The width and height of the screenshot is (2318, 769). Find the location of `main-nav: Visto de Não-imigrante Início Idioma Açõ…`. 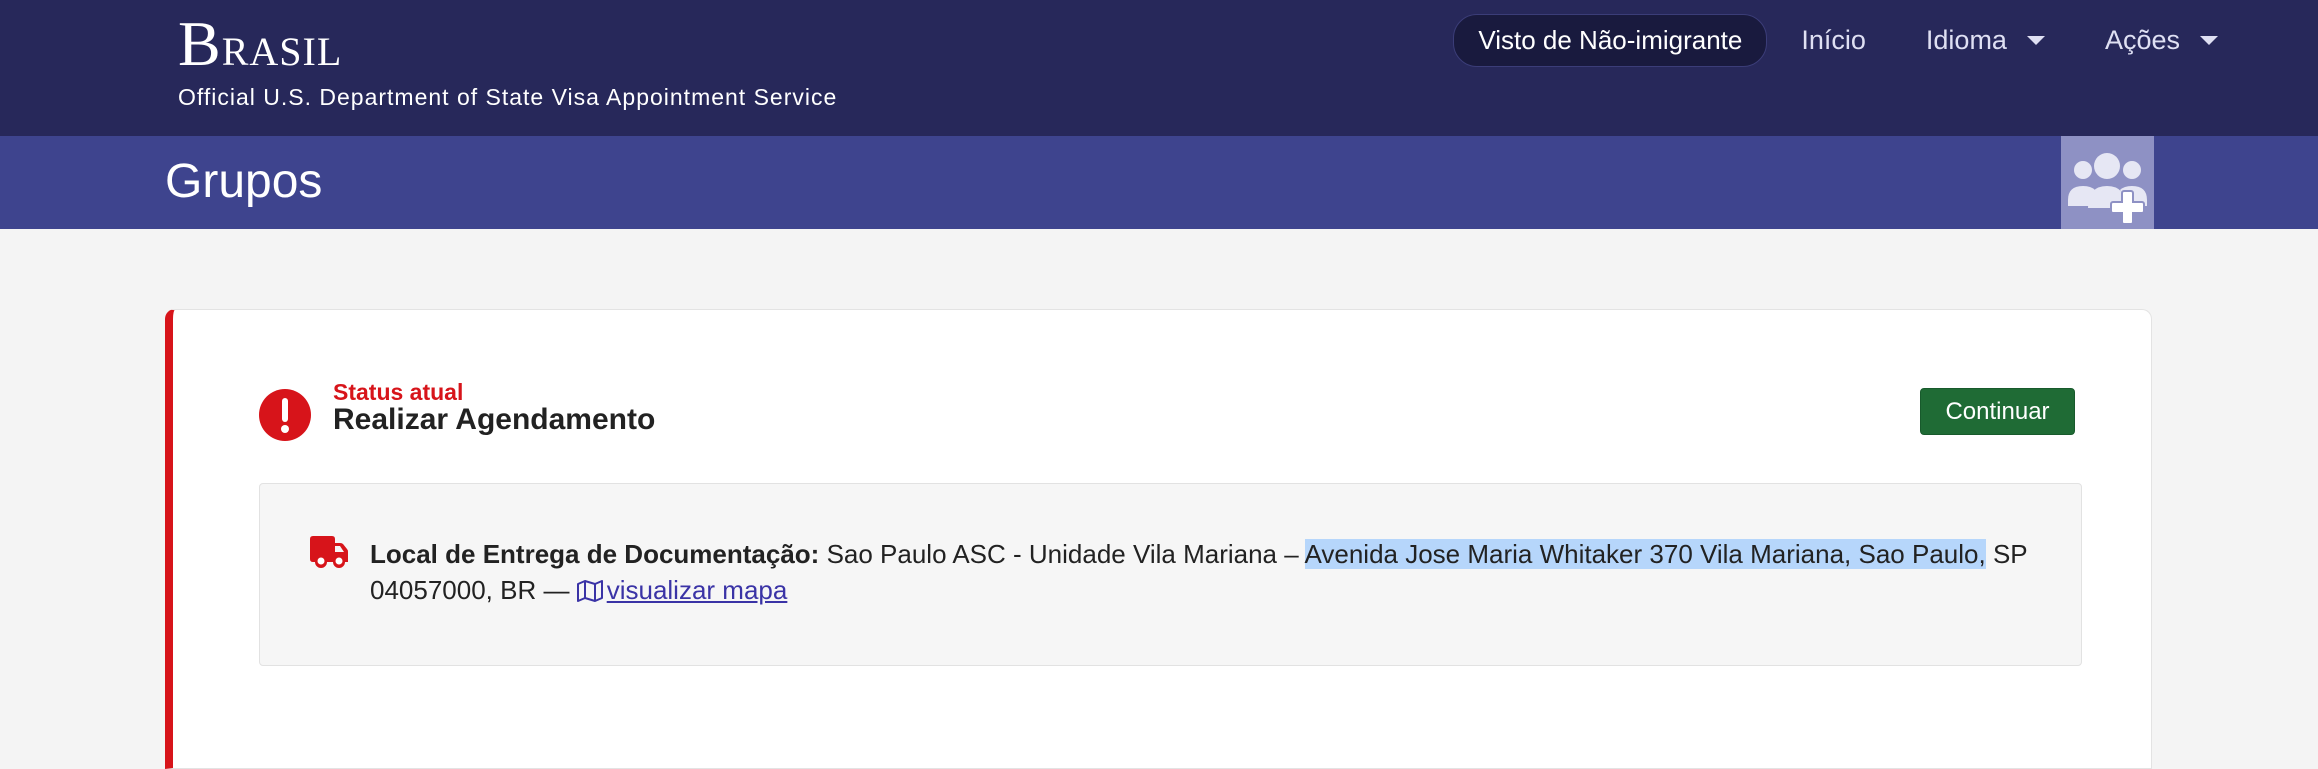

main-nav: Visto de Não-imigrante Início Idioma Açõ… is located at coordinates (1835, 40).